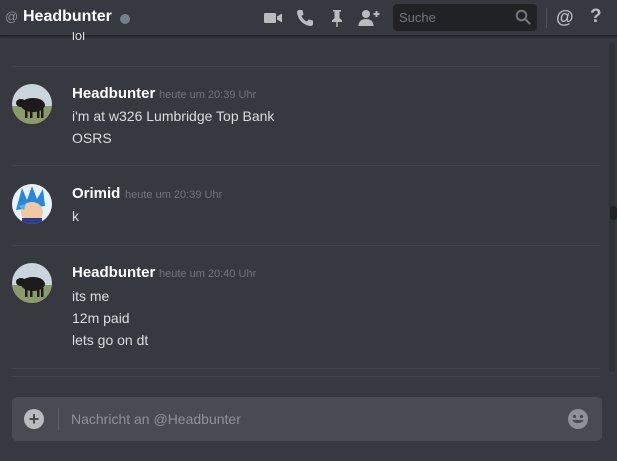 This screenshot has height=461, width=617. Describe the element at coordinates (125, 19) in the screenshot. I see `status-dot-icon` at that location.